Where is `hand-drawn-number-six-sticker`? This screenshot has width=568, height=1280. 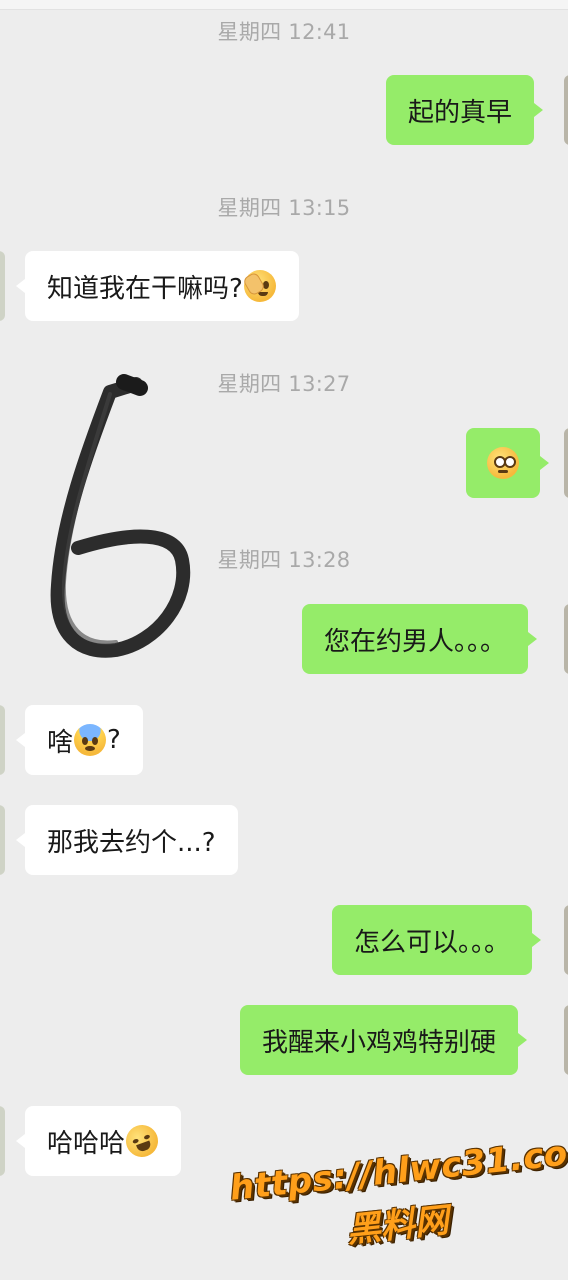 hand-drawn-number-six-sticker is located at coordinates (120, 520).